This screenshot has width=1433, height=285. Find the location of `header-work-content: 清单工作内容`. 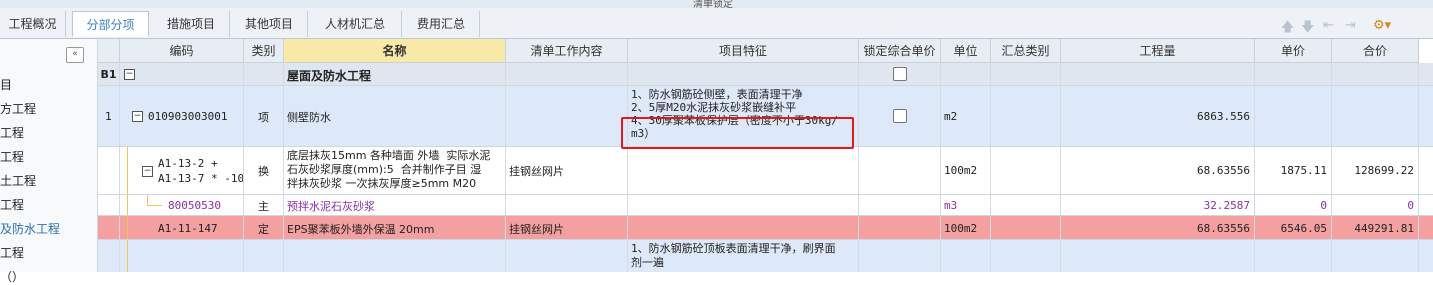

header-work-content: 清单工作内容 is located at coordinates (567, 51).